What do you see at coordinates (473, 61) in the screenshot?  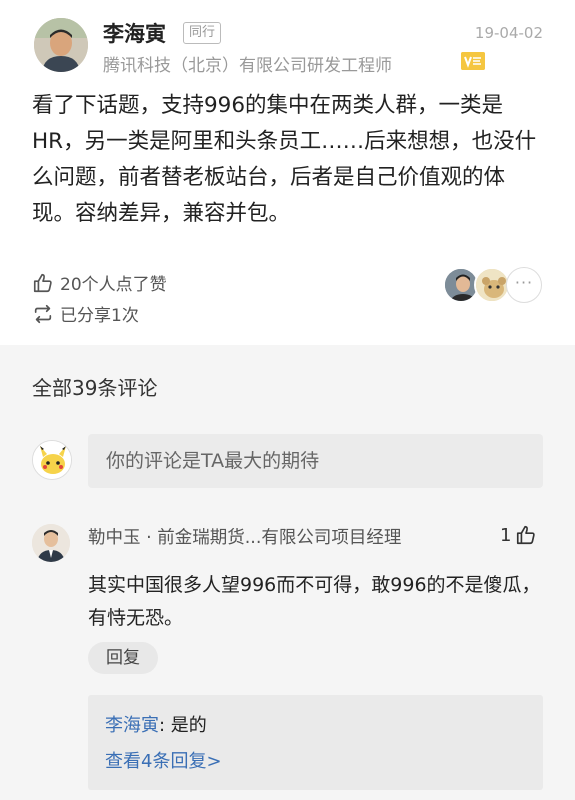 I see `verified-icon` at bounding box center [473, 61].